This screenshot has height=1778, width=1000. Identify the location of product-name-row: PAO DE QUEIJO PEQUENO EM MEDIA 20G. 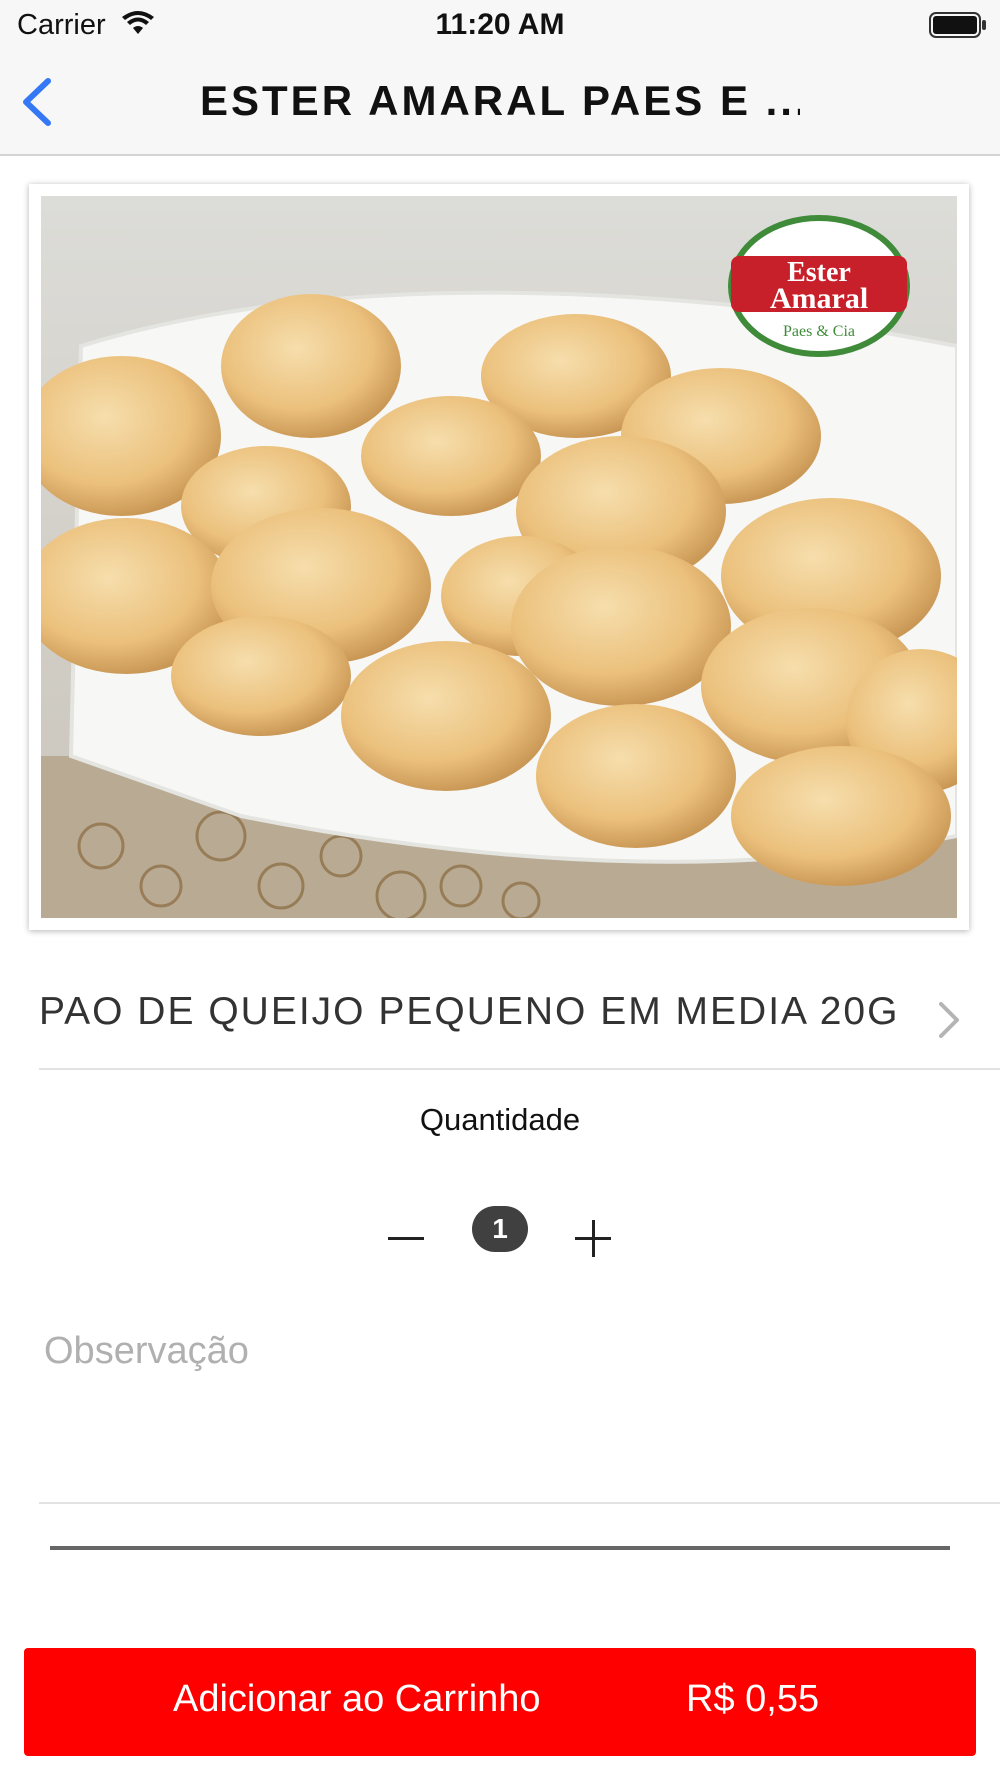
(519, 1025).